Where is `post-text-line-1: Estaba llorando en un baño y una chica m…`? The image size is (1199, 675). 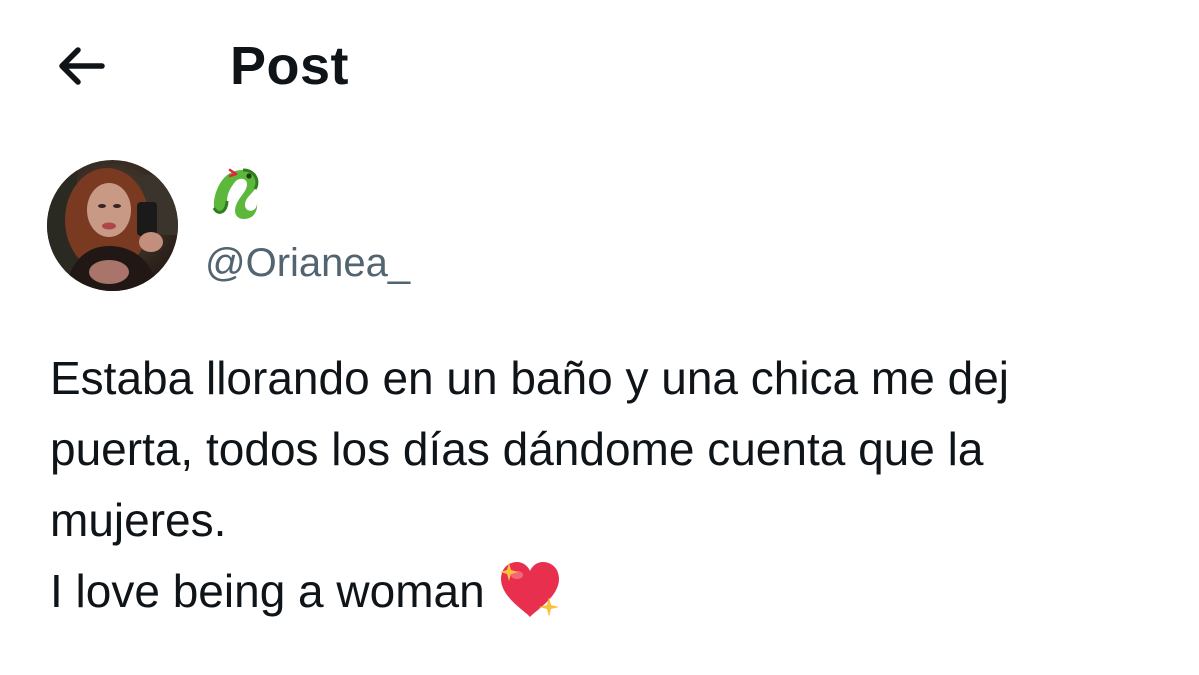 post-text-line-1: Estaba llorando en un baño y una chica m… is located at coordinates (529, 378).